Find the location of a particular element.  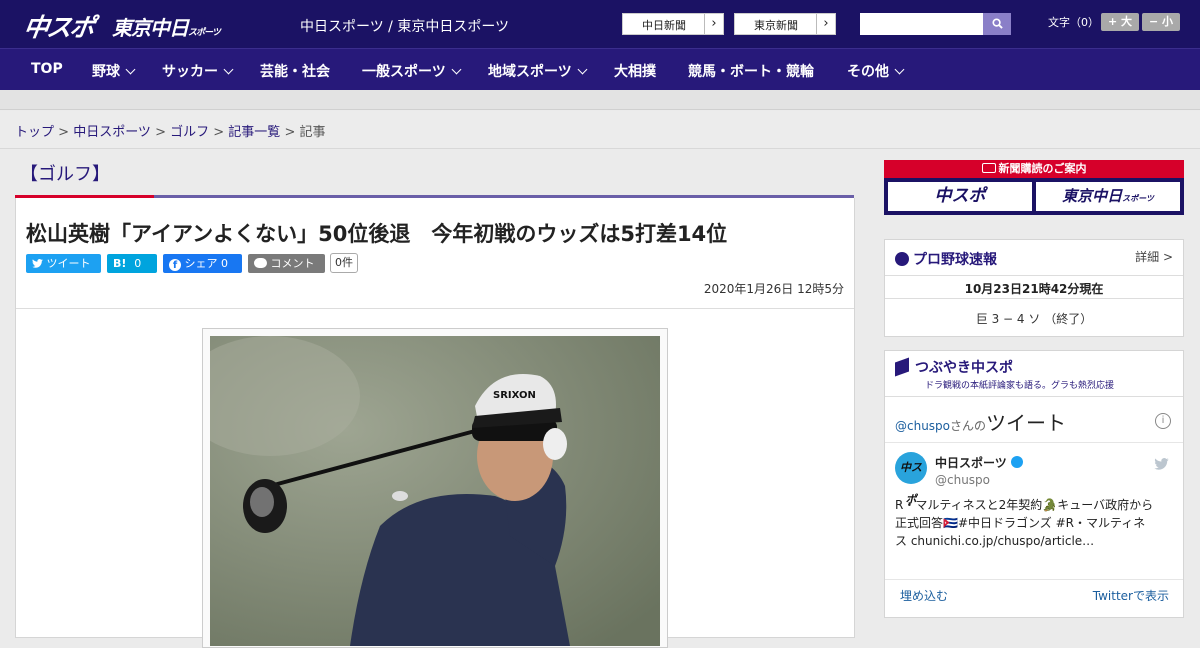

comment-count: 0件 is located at coordinates (344, 263).